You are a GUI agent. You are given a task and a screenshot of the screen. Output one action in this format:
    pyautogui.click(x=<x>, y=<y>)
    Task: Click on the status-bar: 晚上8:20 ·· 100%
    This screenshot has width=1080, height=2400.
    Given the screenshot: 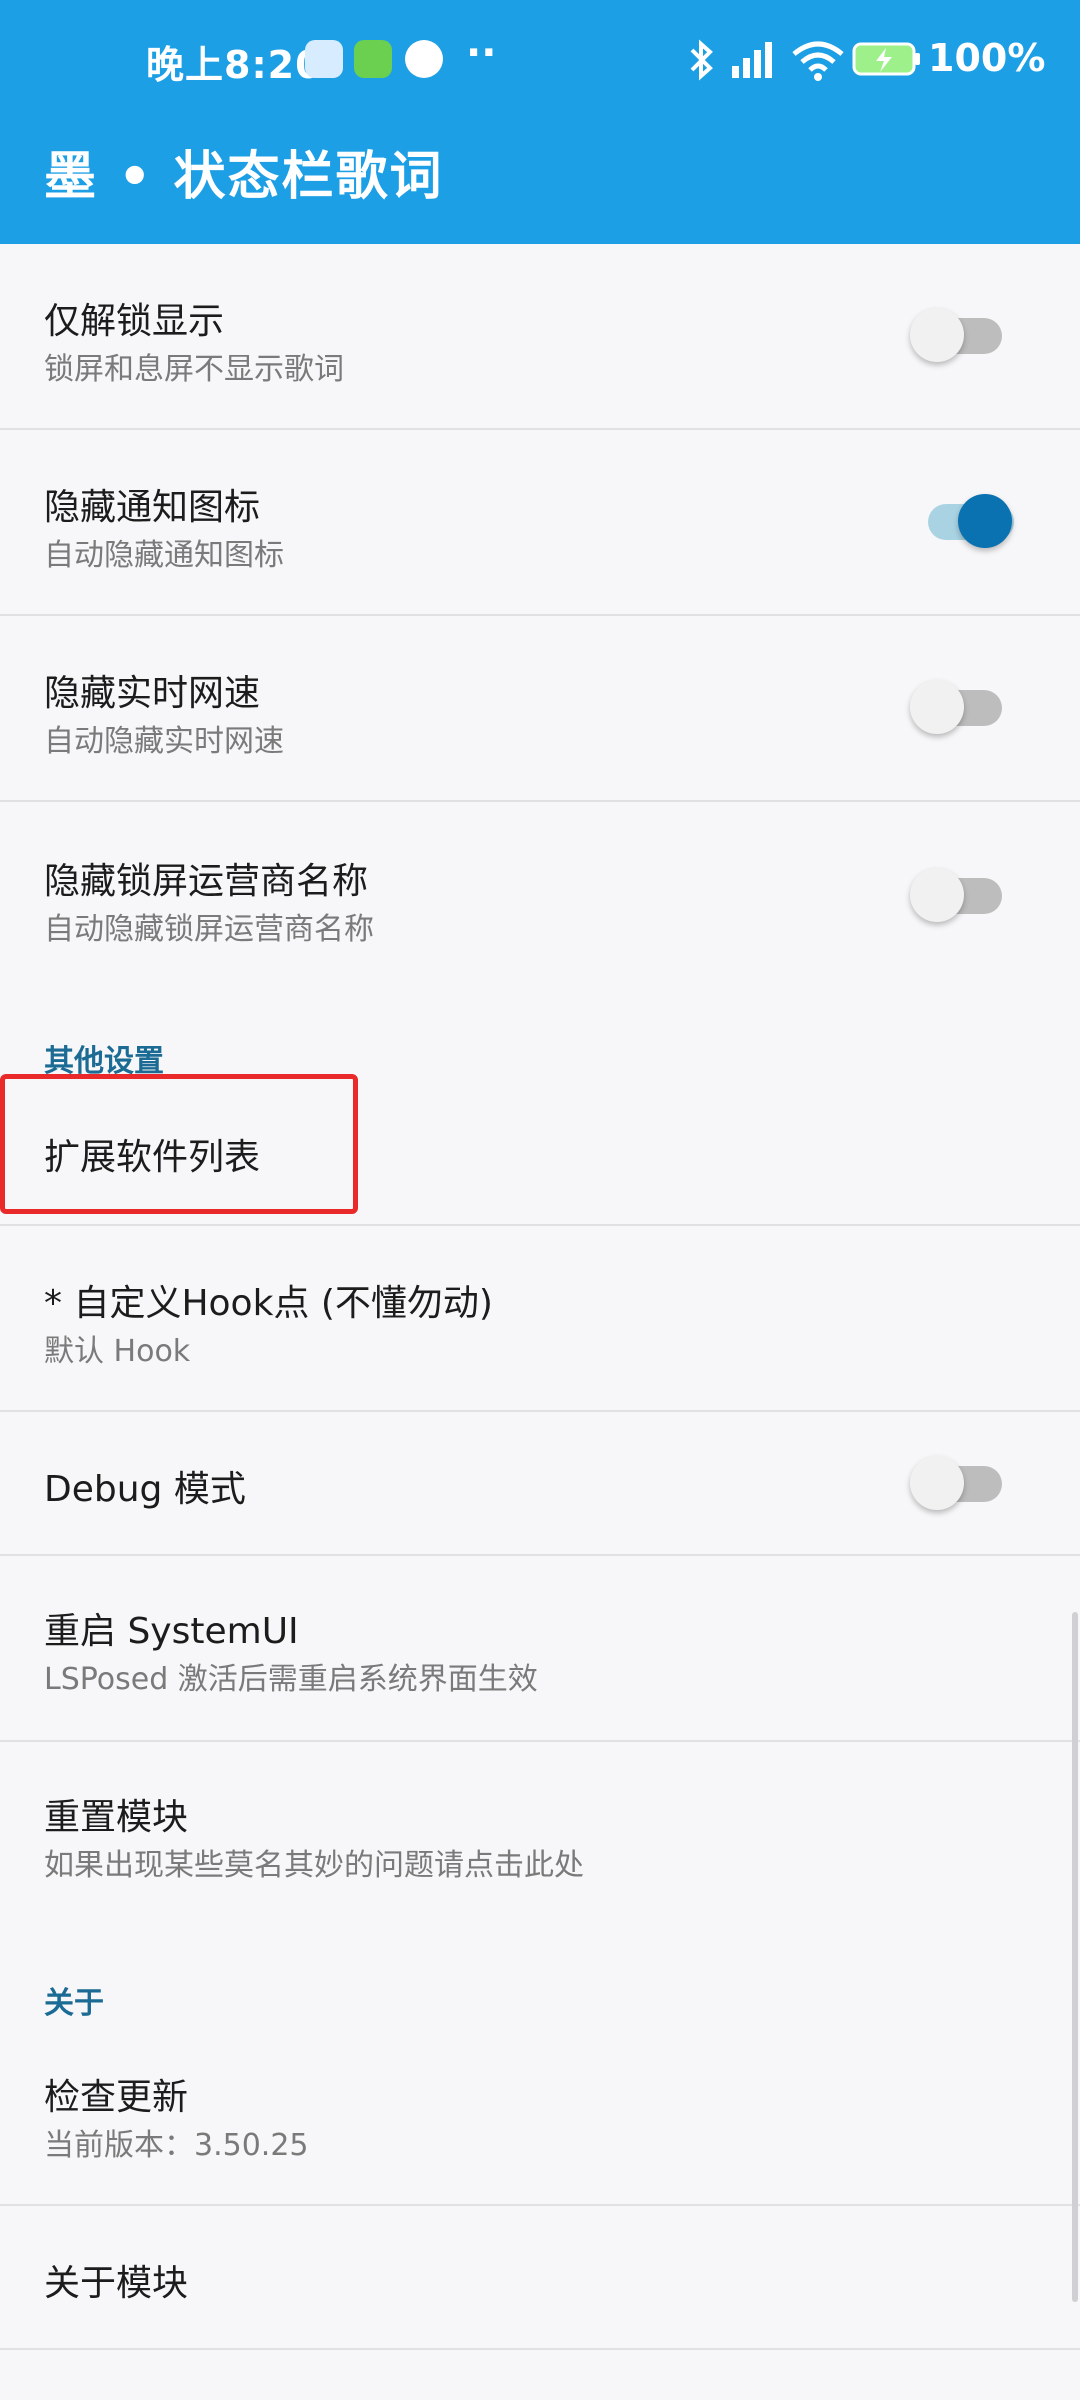 What is the action you would take?
    pyautogui.click(x=540, y=60)
    